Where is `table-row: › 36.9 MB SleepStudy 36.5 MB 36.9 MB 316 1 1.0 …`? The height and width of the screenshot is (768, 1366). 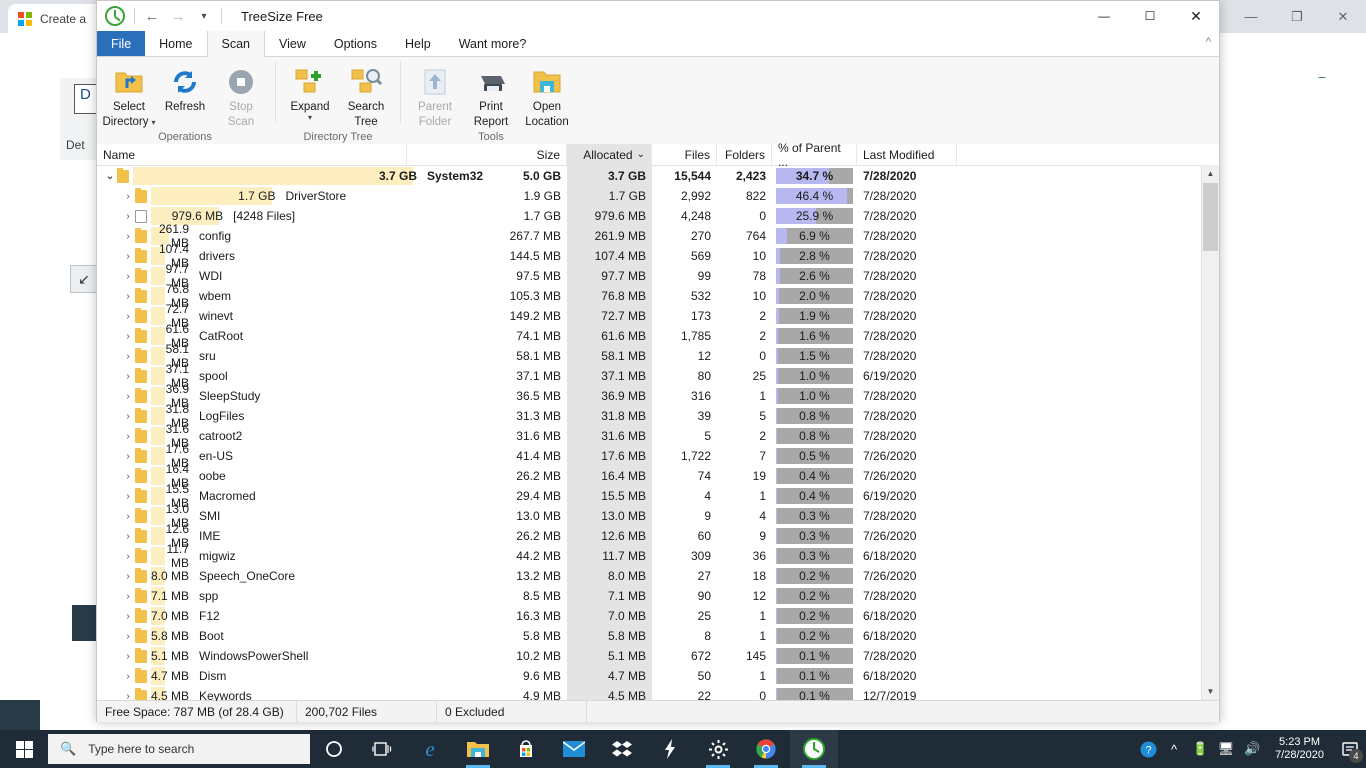
table-row: › 36.9 MB SleepStudy 36.5 MB 36.9 MB 316 1 1.0 … is located at coordinates (658, 396).